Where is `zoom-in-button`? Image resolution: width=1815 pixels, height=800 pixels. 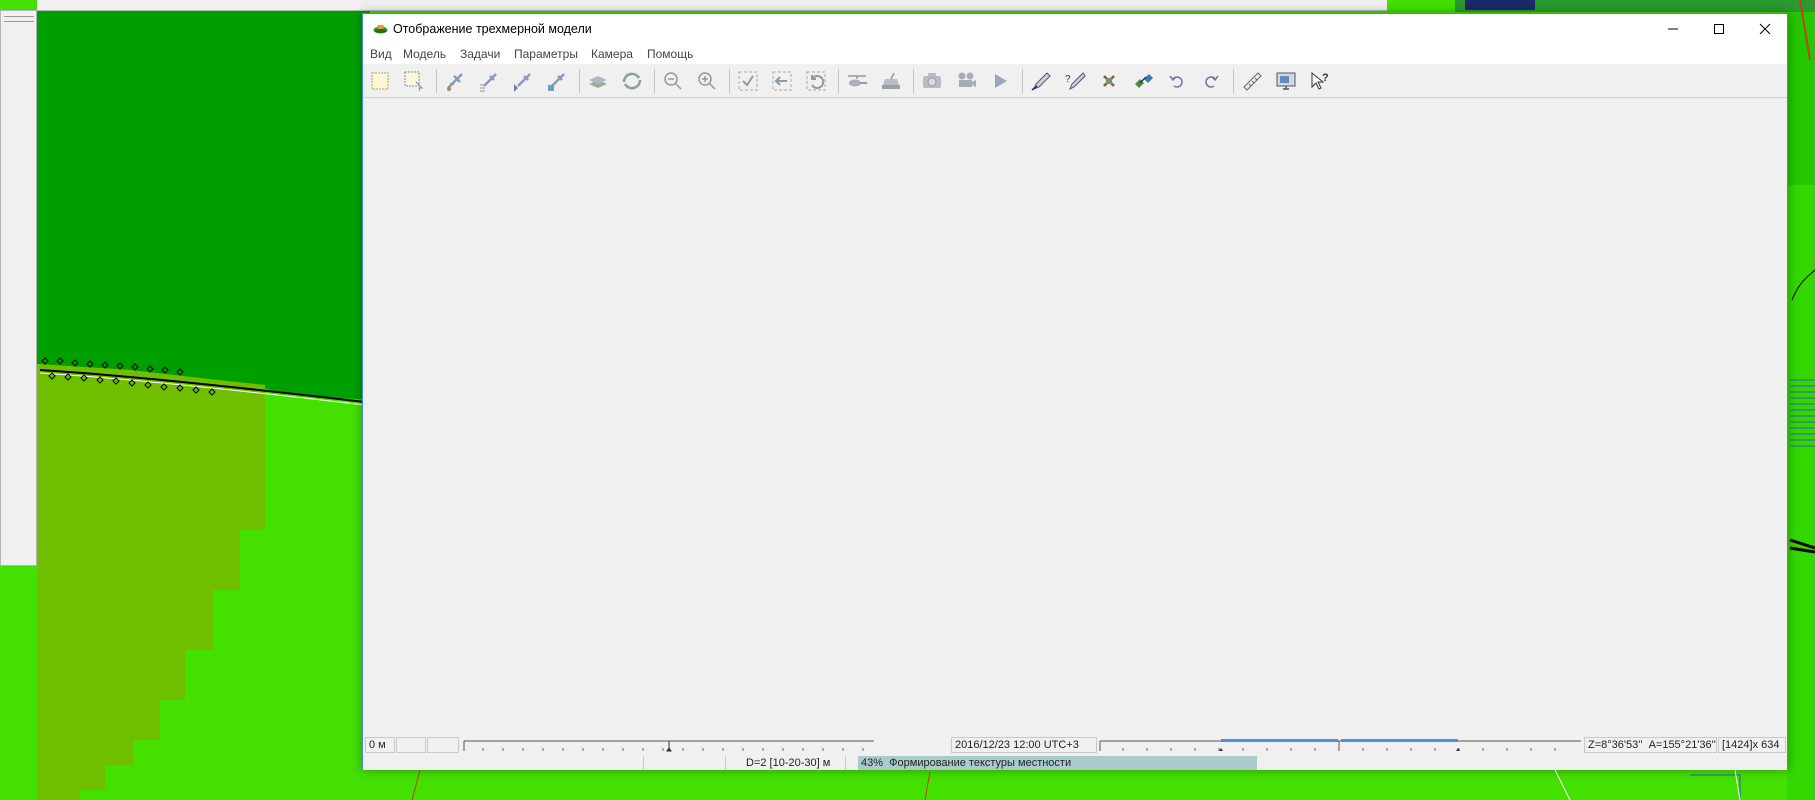
zoom-in-button is located at coordinates (707, 81).